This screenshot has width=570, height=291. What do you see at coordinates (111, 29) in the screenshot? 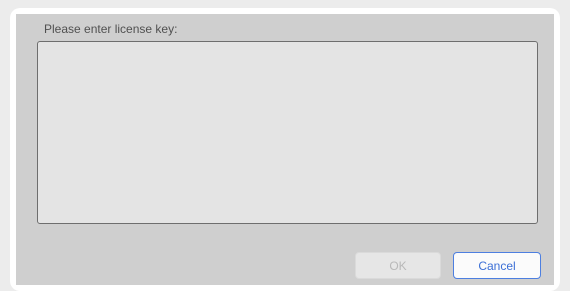
I see `license-prompt-label: Please enter license key:` at bounding box center [111, 29].